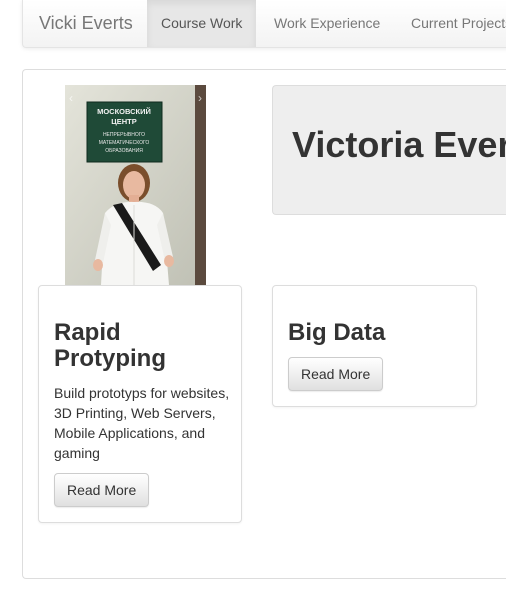 The image size is (506, 612). I want to click on chevron-right-icon: ›, so click(200, 98).